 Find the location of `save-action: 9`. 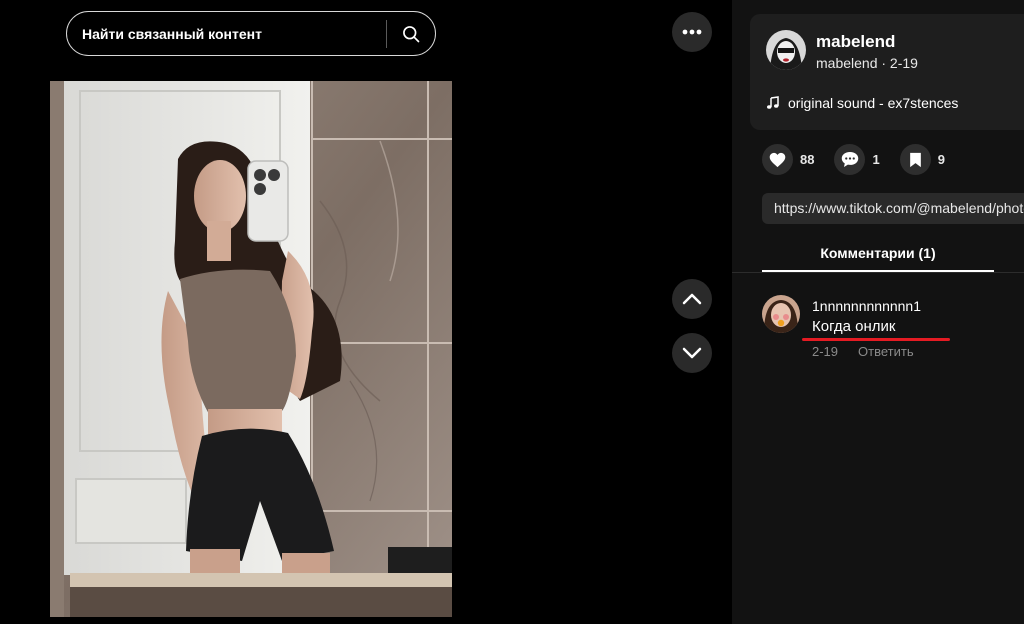

save-action: 9 is located at coordinates (922, 159).